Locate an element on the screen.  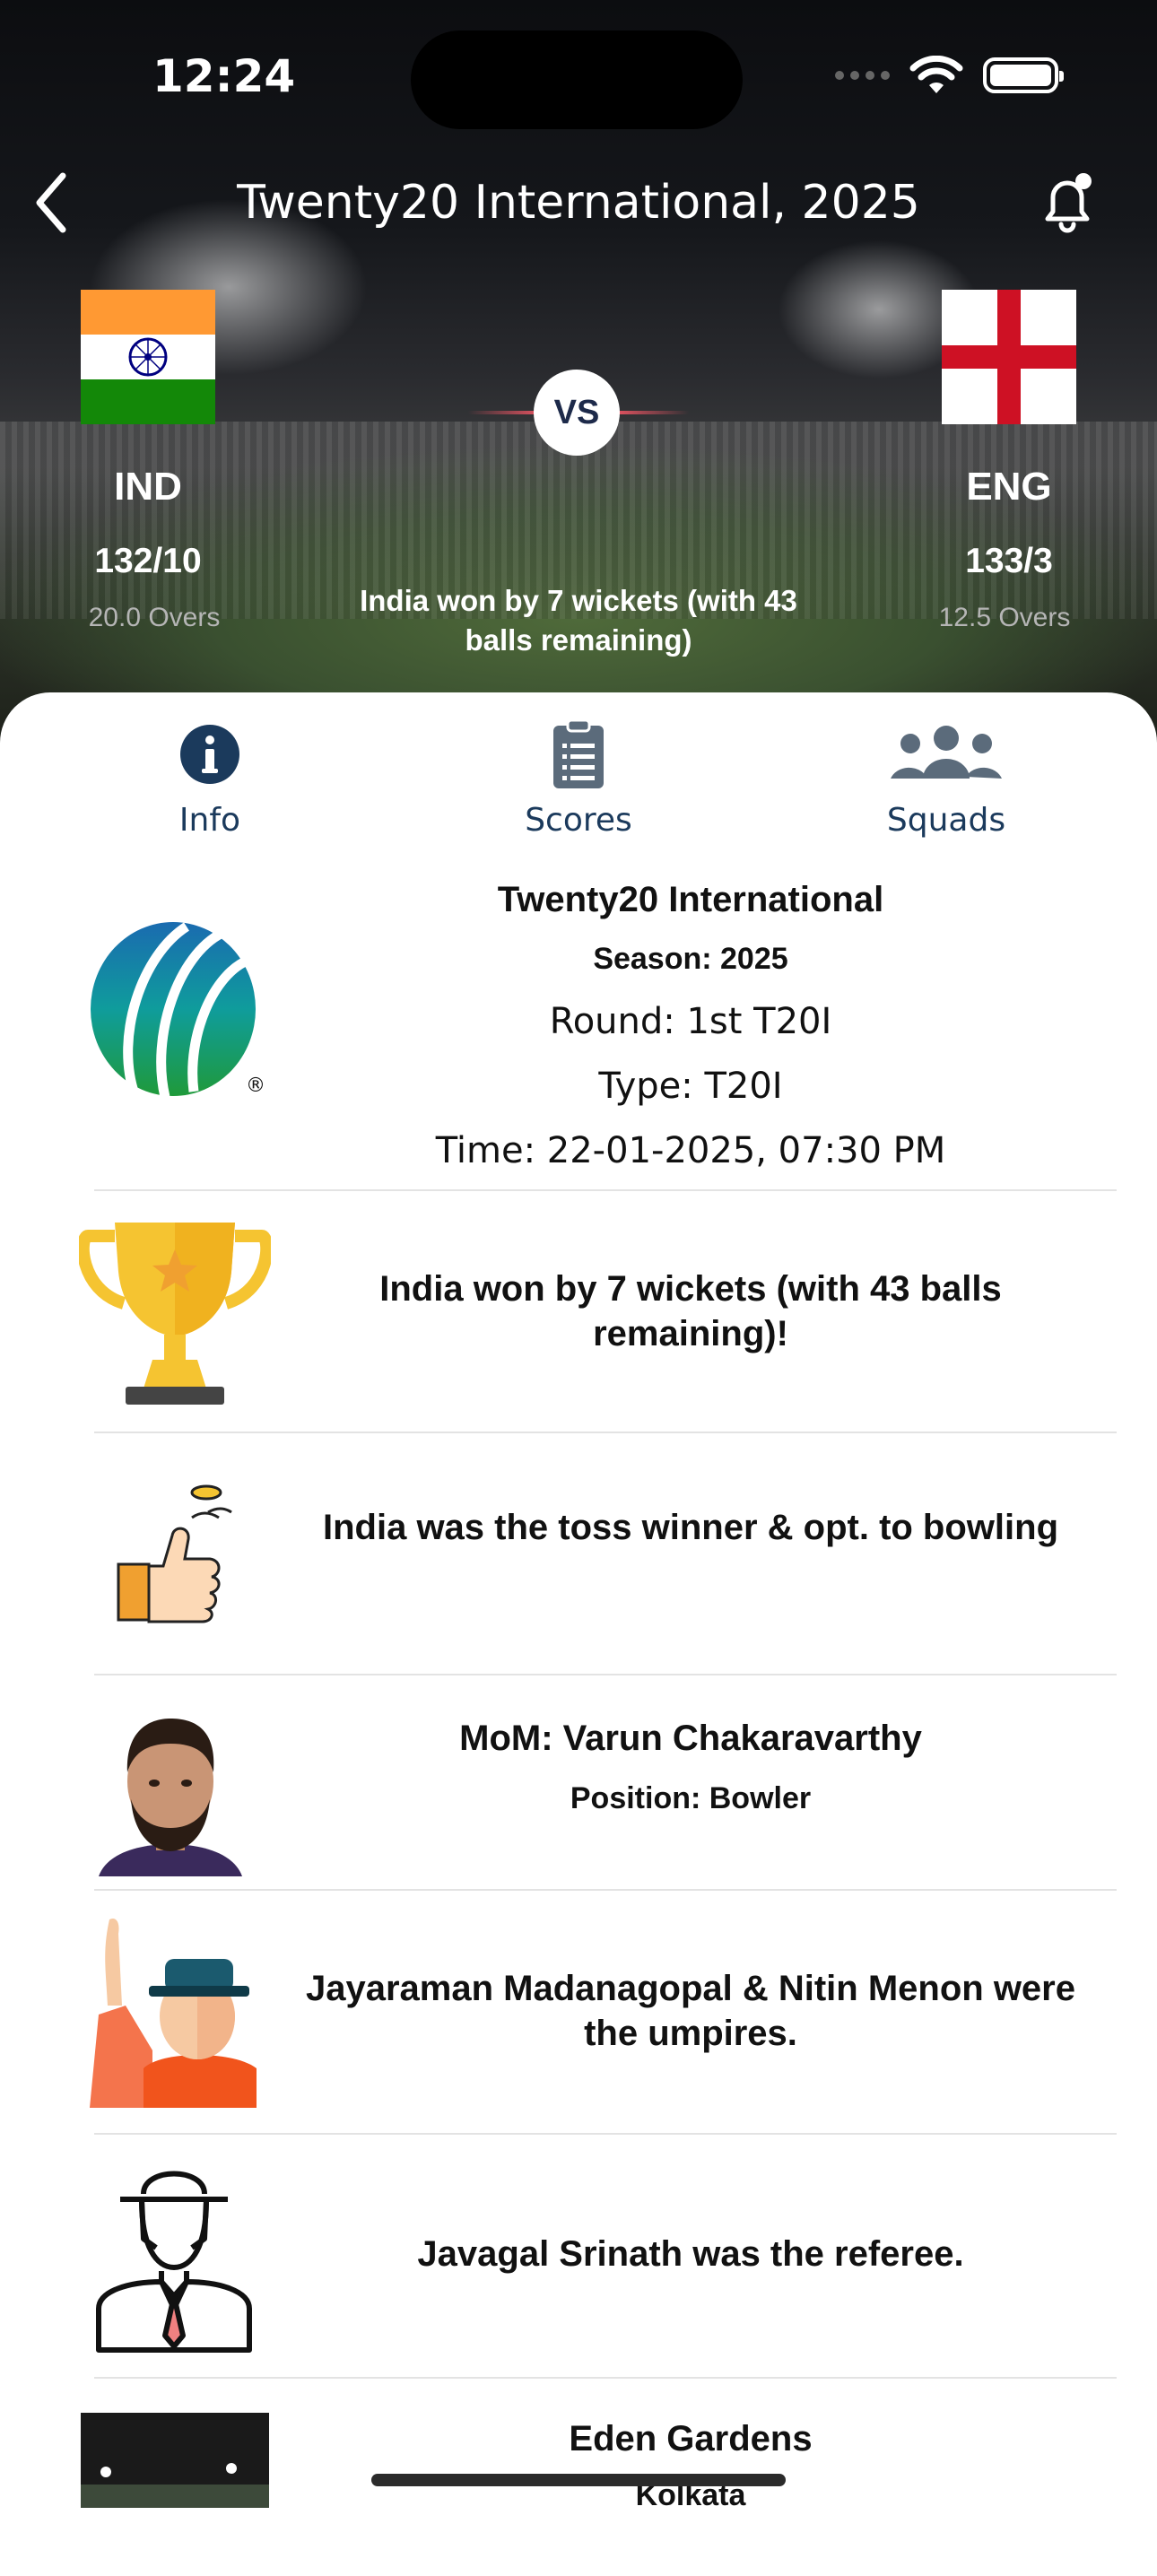
vs-badge: VS is located at coordinates (577, 413).